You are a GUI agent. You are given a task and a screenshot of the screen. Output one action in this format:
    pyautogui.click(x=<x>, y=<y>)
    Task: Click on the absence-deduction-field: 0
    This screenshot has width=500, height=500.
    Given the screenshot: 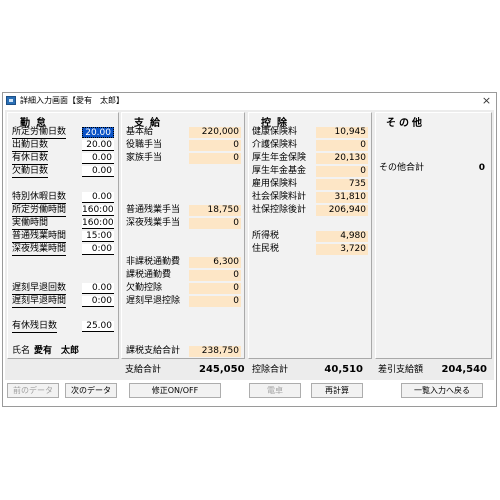 What is the action you would take?
    pyautogui.click(x=215, y=288)
    